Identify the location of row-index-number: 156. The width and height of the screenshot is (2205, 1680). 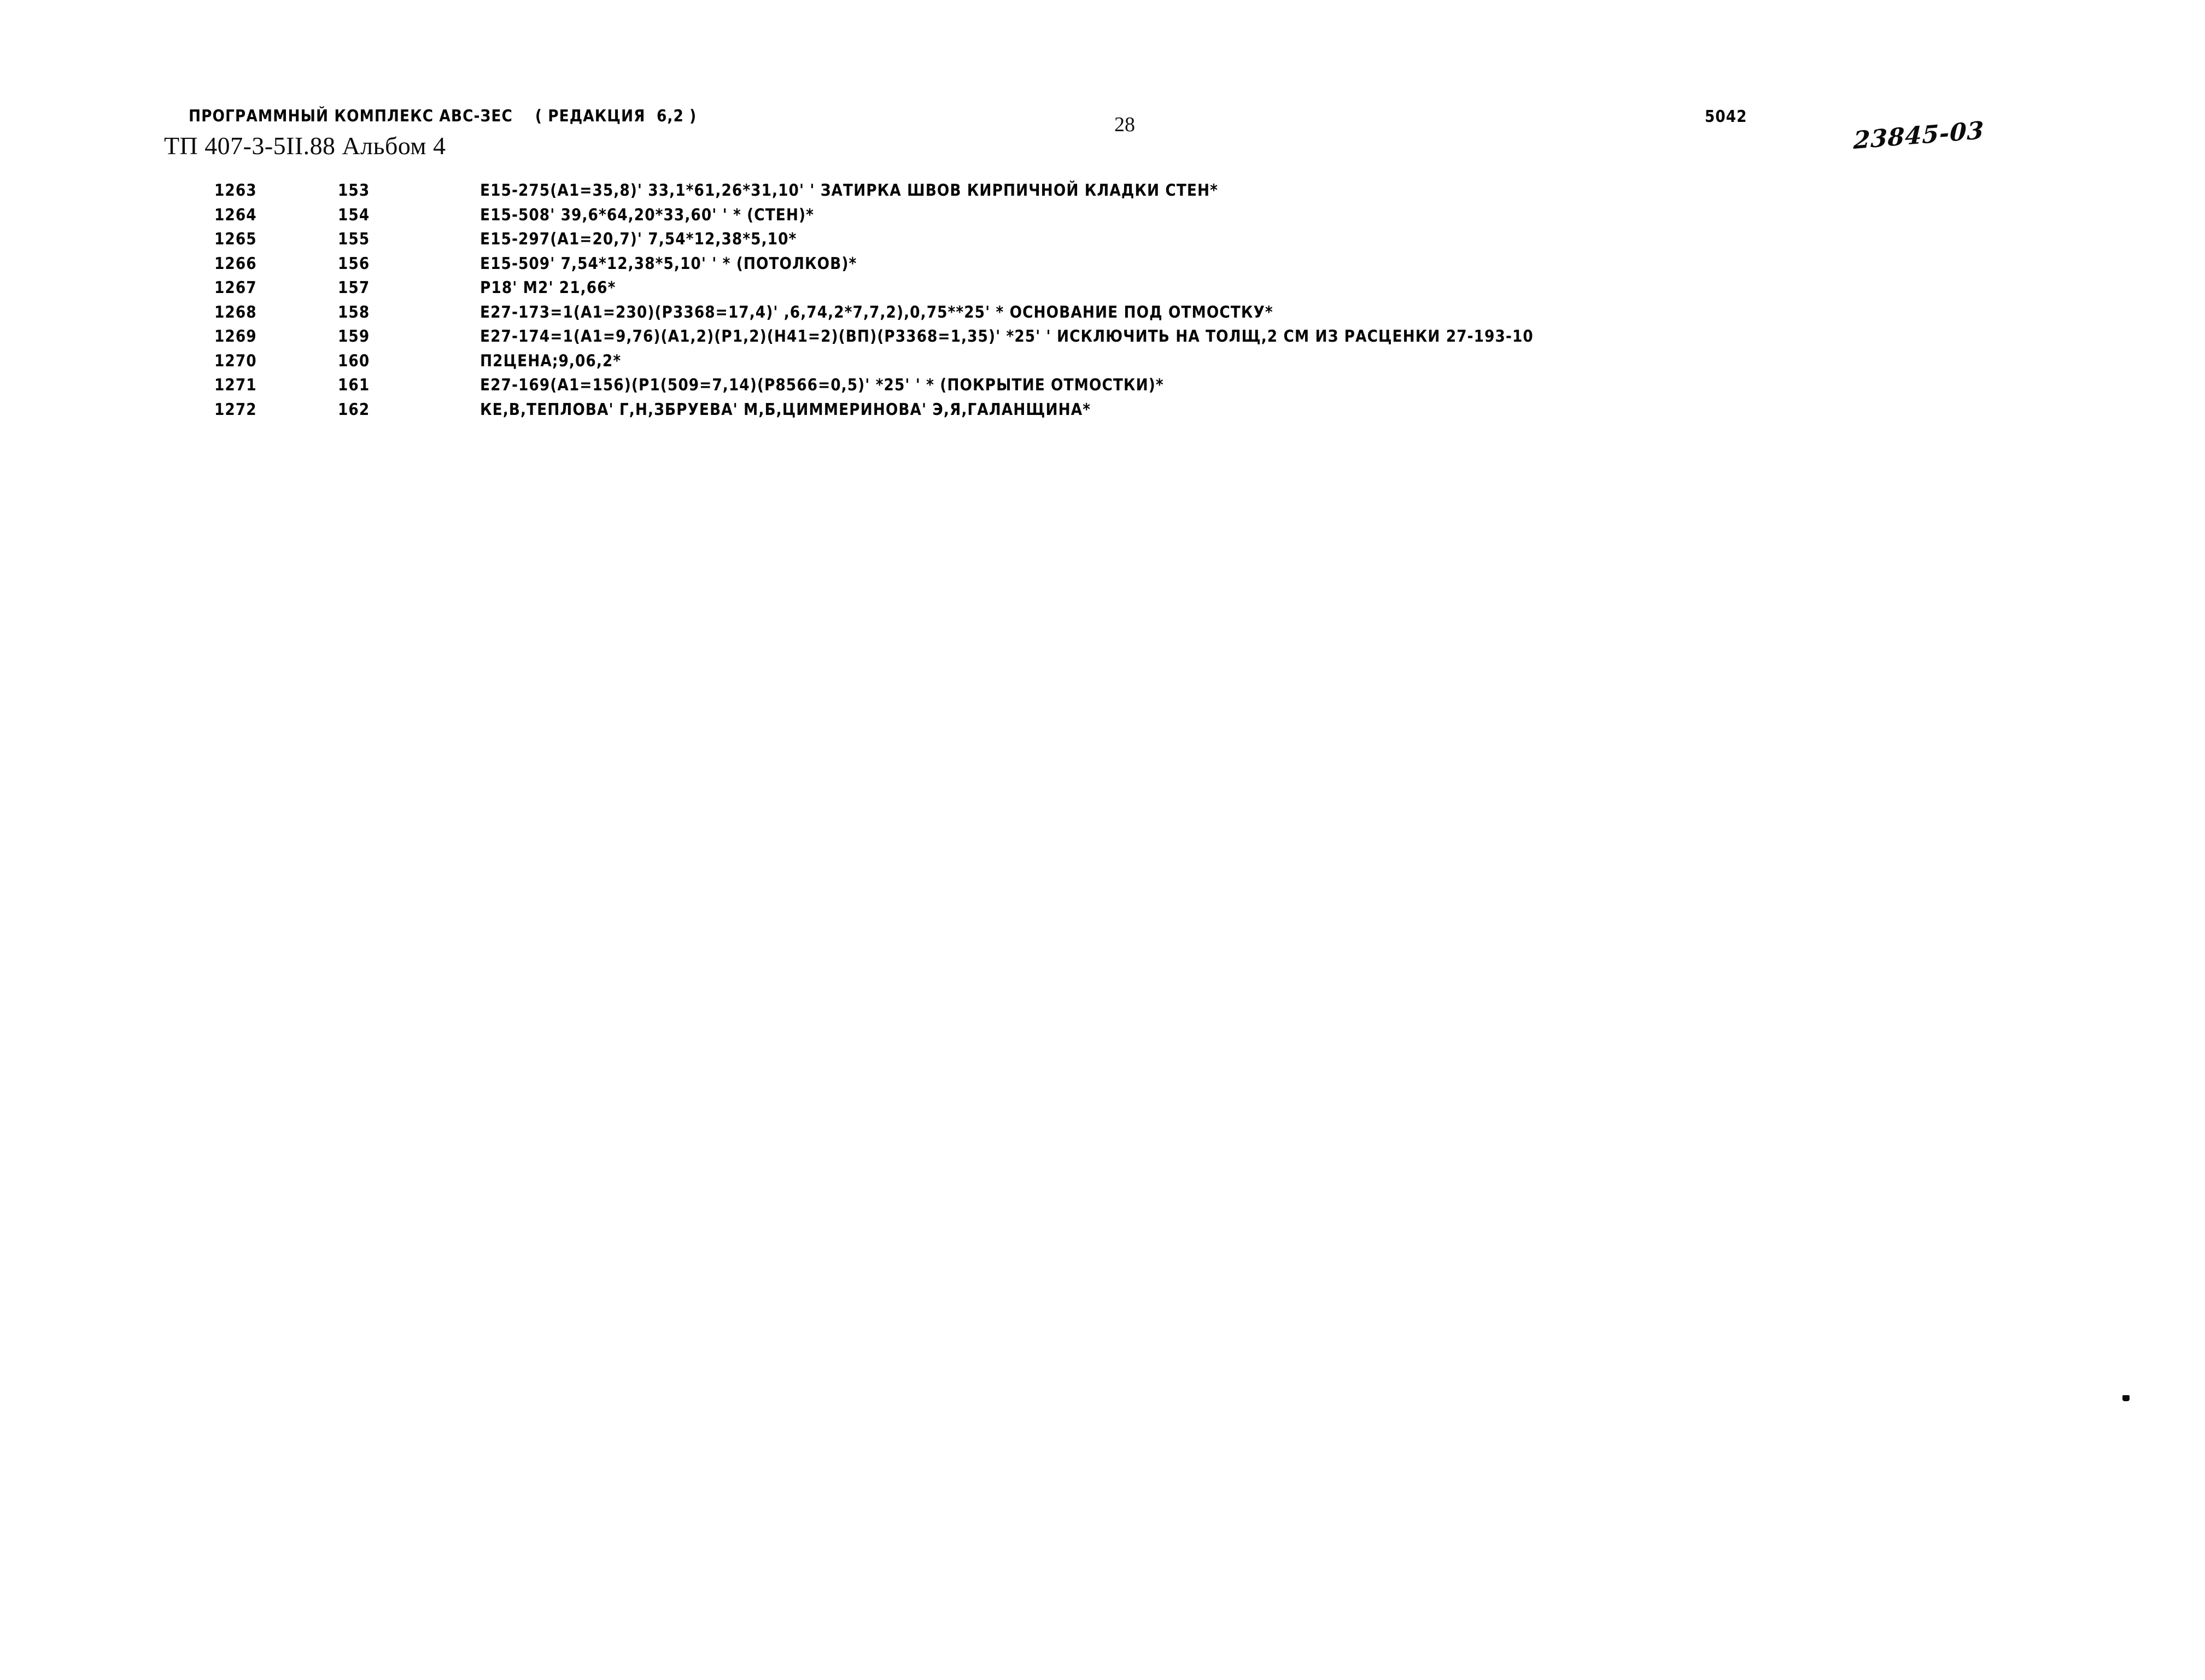
(354, 263).